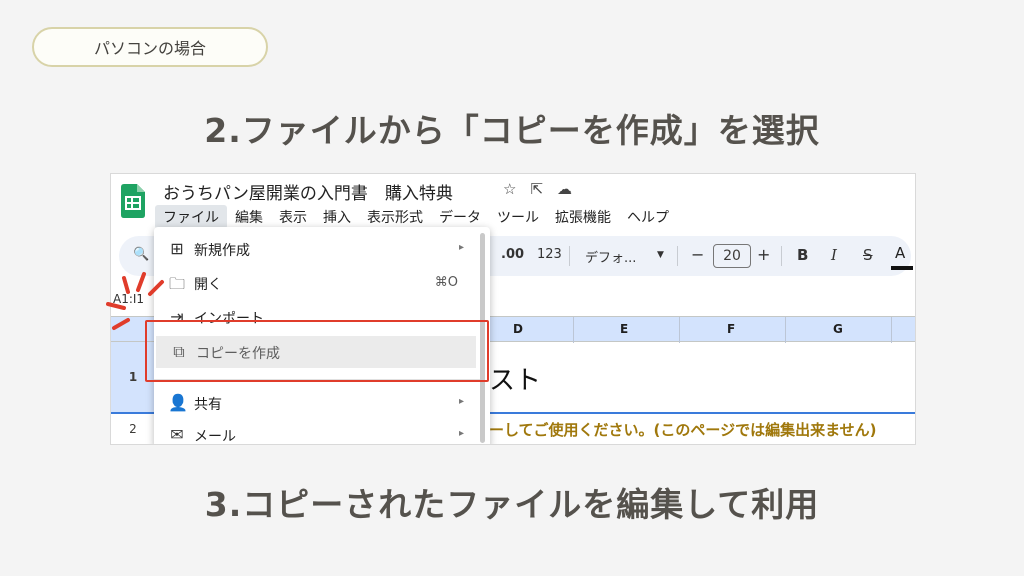 Image resolution: width=1024 pixels, height=576 pixels. I want to click on step3-heading: 3.コピーされたファイルを編集して利用, so click(512, 504).